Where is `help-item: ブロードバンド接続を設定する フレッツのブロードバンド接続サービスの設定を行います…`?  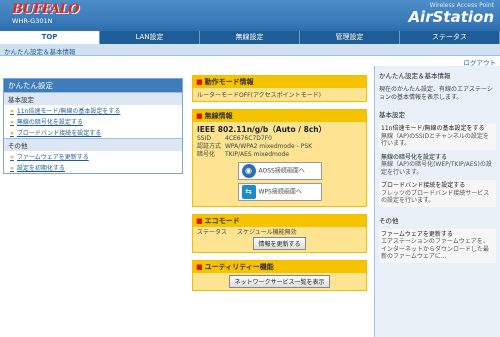 help-item: ブロードバンド接続を設定する フレッツのブロードバンド接続サービスの設定を行います… is located at coordinates (437, 193).